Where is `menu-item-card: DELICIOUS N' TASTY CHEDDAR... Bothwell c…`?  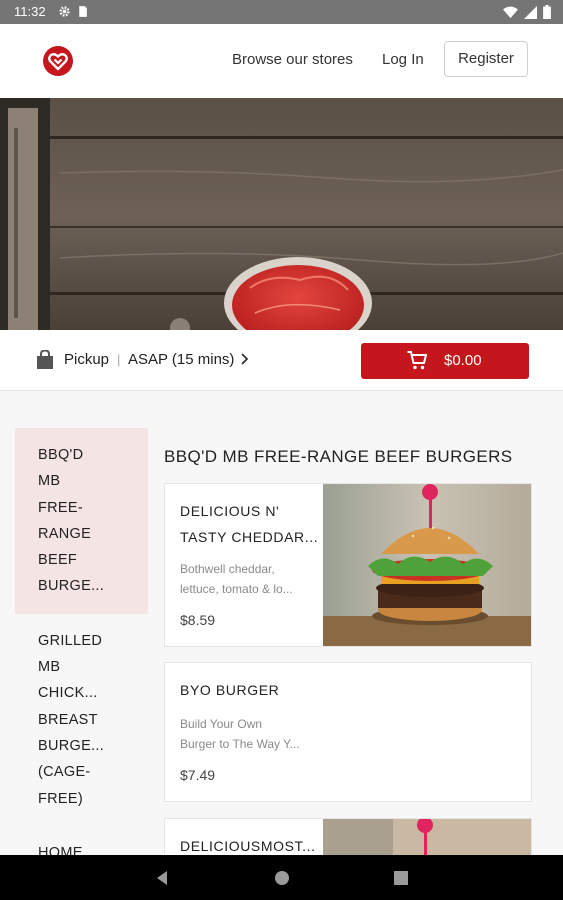
menu-item-card: DELICIOUS N' TASTY CHEDDAR... Bothwell c… is located at coordinates (348, 565).